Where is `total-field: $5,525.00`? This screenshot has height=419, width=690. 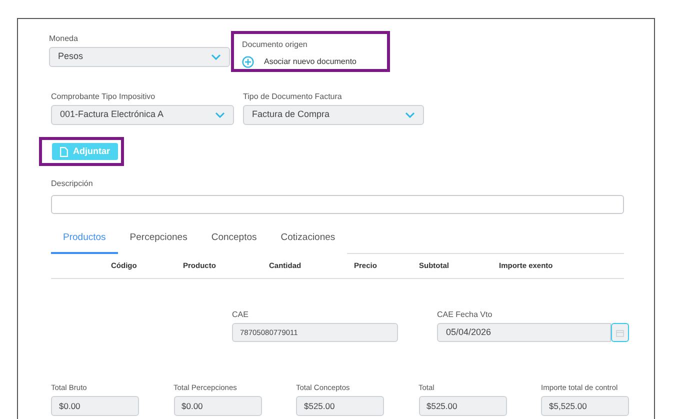 total-field: $5,525.00 is located at coordinates (585, 406).